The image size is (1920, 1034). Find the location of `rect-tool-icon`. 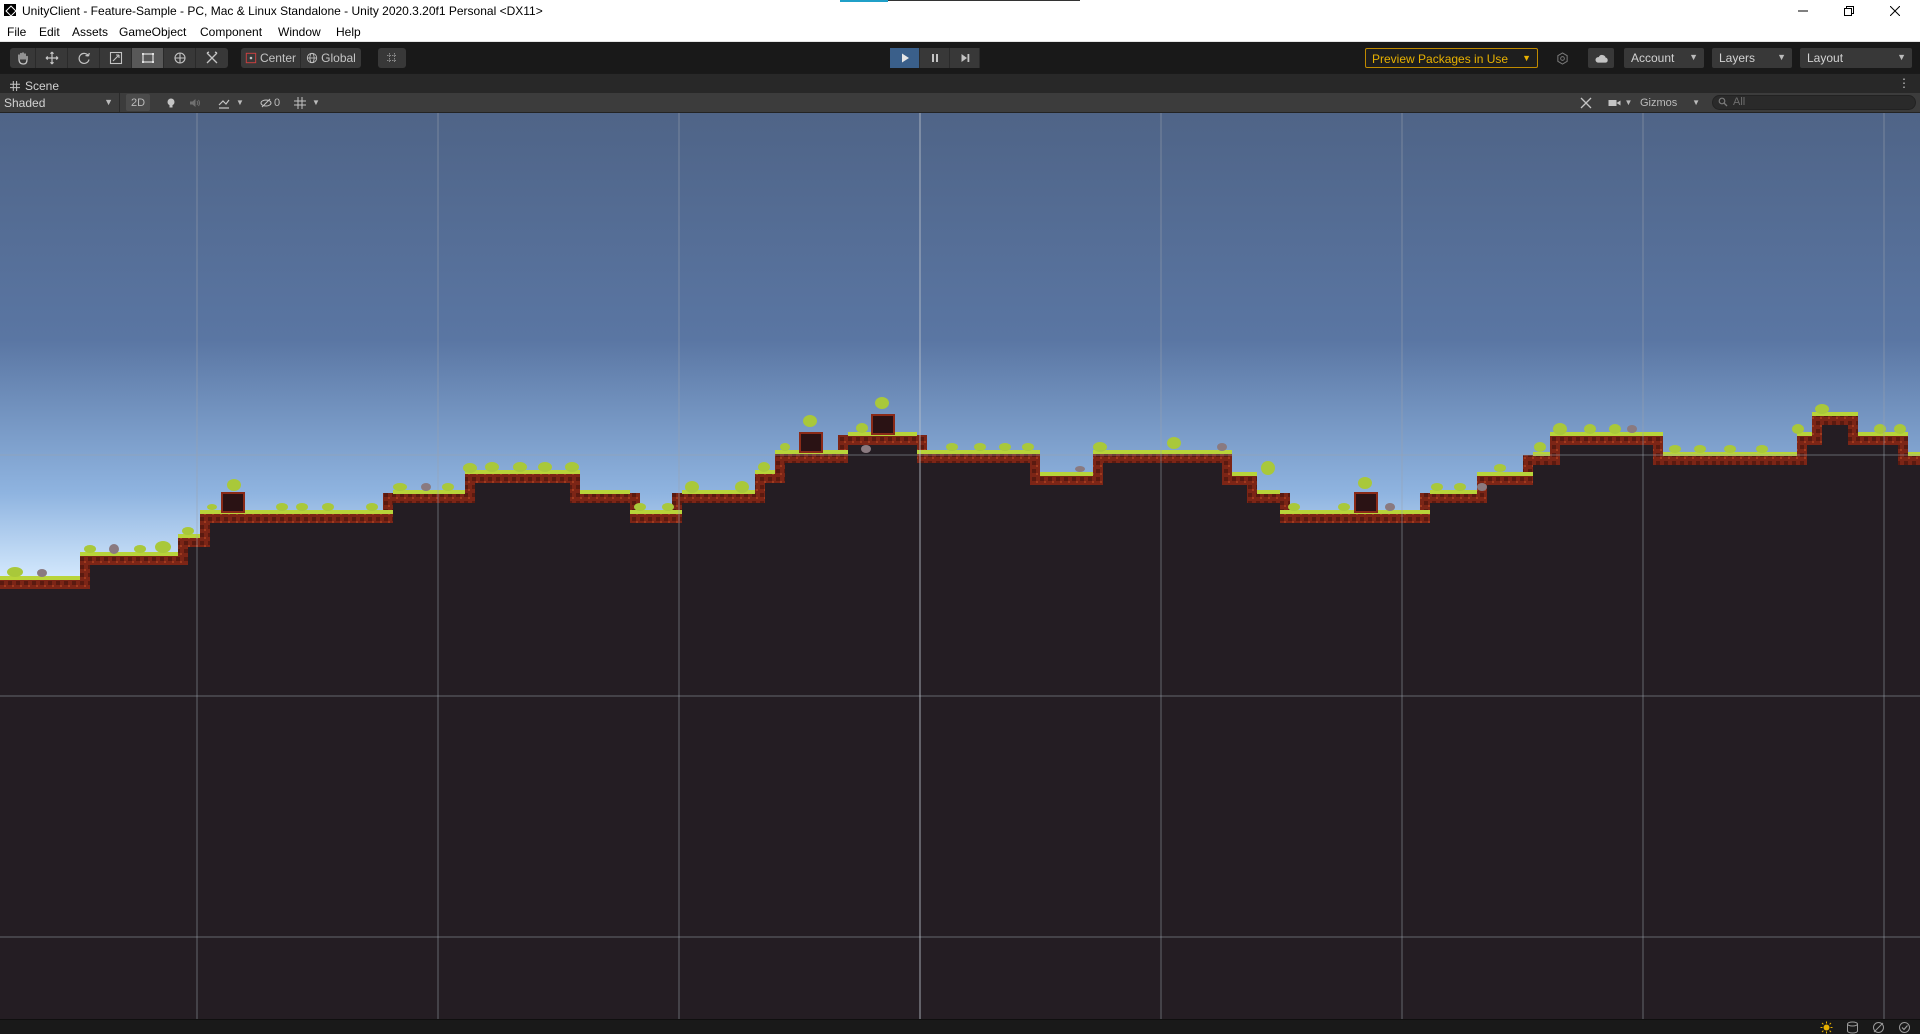

rect-tool-icon is located at coordinates (147, 58).